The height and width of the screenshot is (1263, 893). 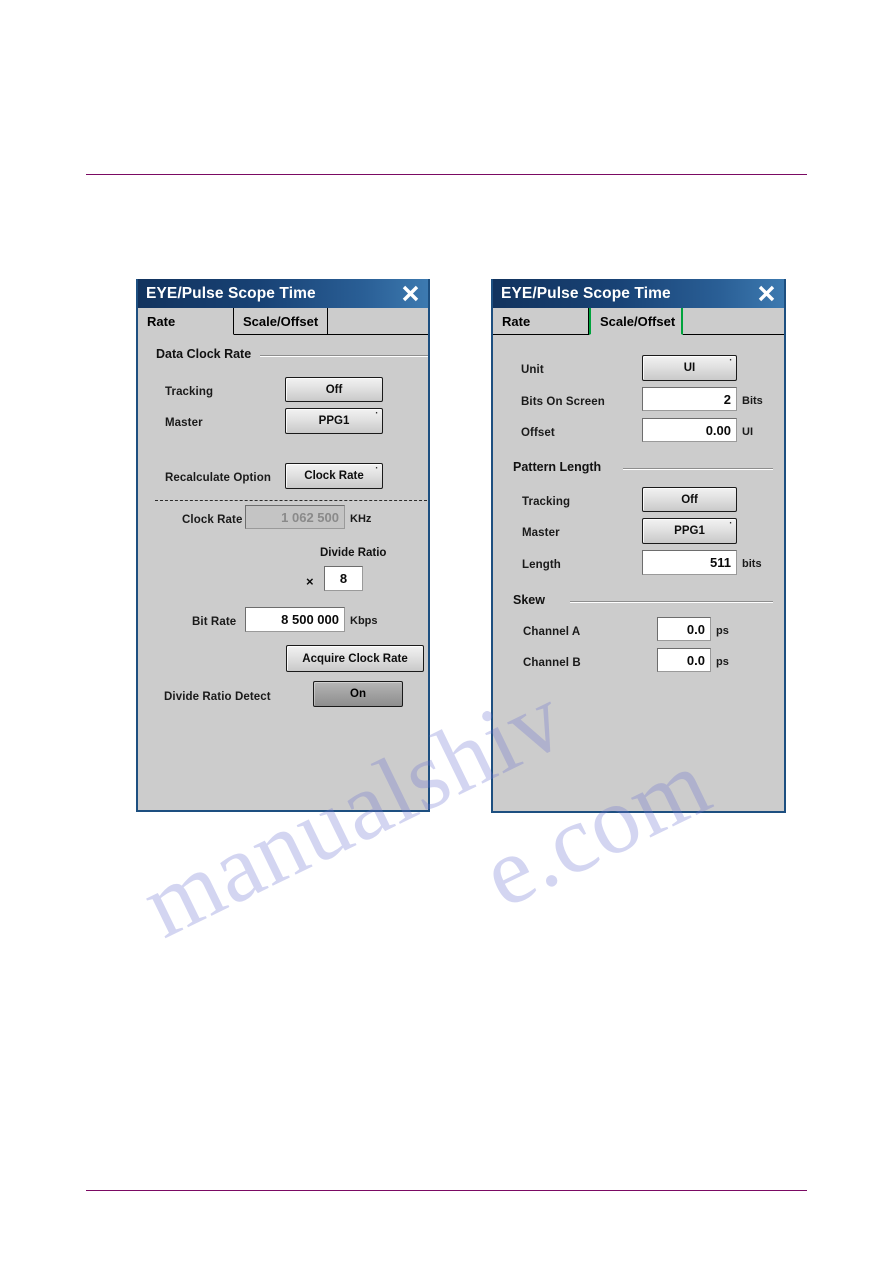 I want to click on page-footer-rule, so click(x=446, y=1191).